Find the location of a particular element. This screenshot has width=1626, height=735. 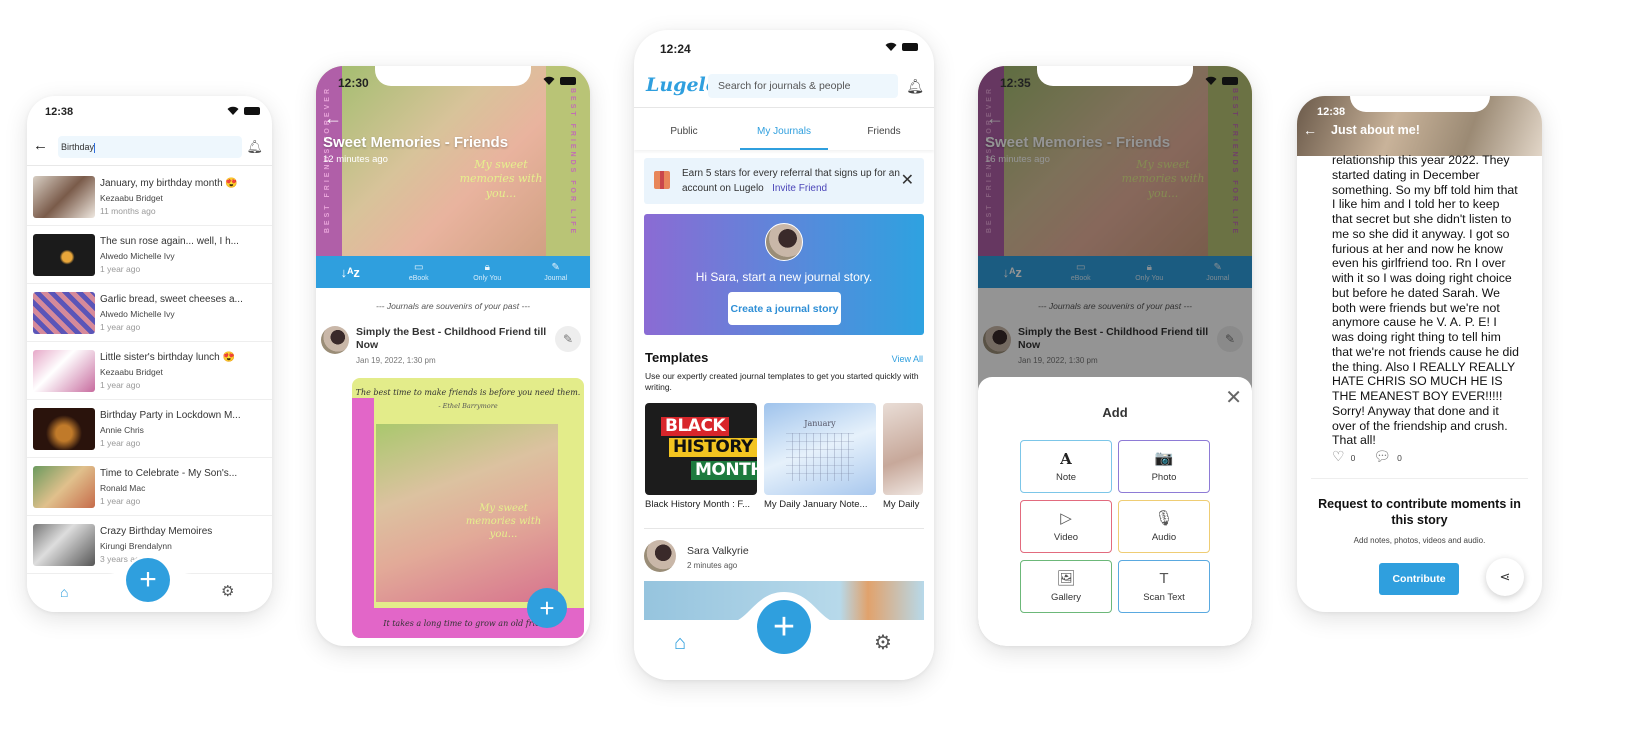

result-author: Alwedo Michelle Ivy is located at coordinates (137, 314).